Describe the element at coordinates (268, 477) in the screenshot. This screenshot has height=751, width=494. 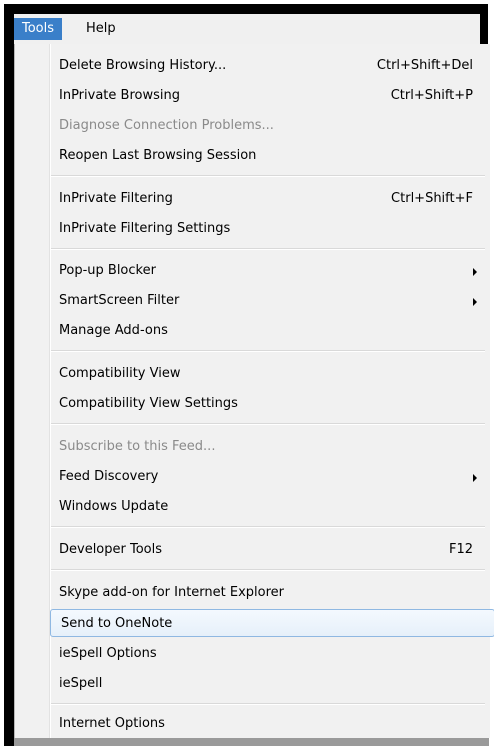
I see `menu-item-feed-discovery: Feed Discovery` at that location.